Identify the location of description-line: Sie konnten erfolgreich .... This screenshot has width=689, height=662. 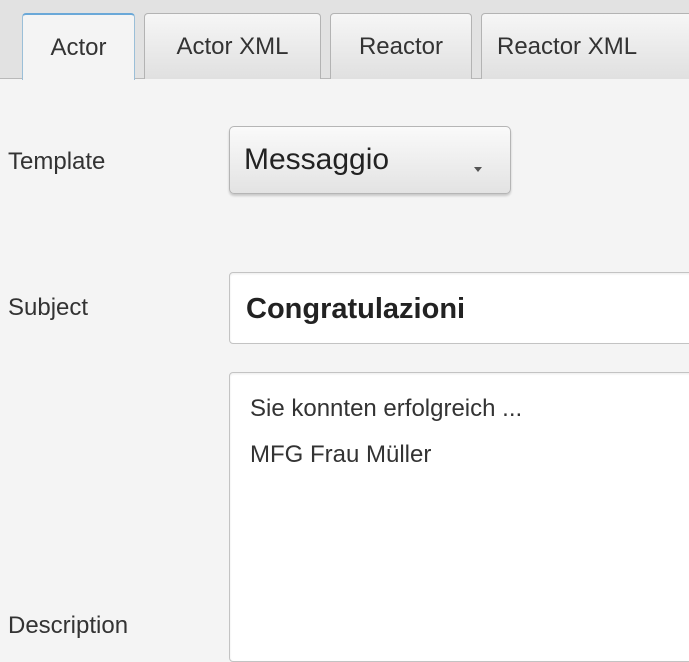
(386, 408).